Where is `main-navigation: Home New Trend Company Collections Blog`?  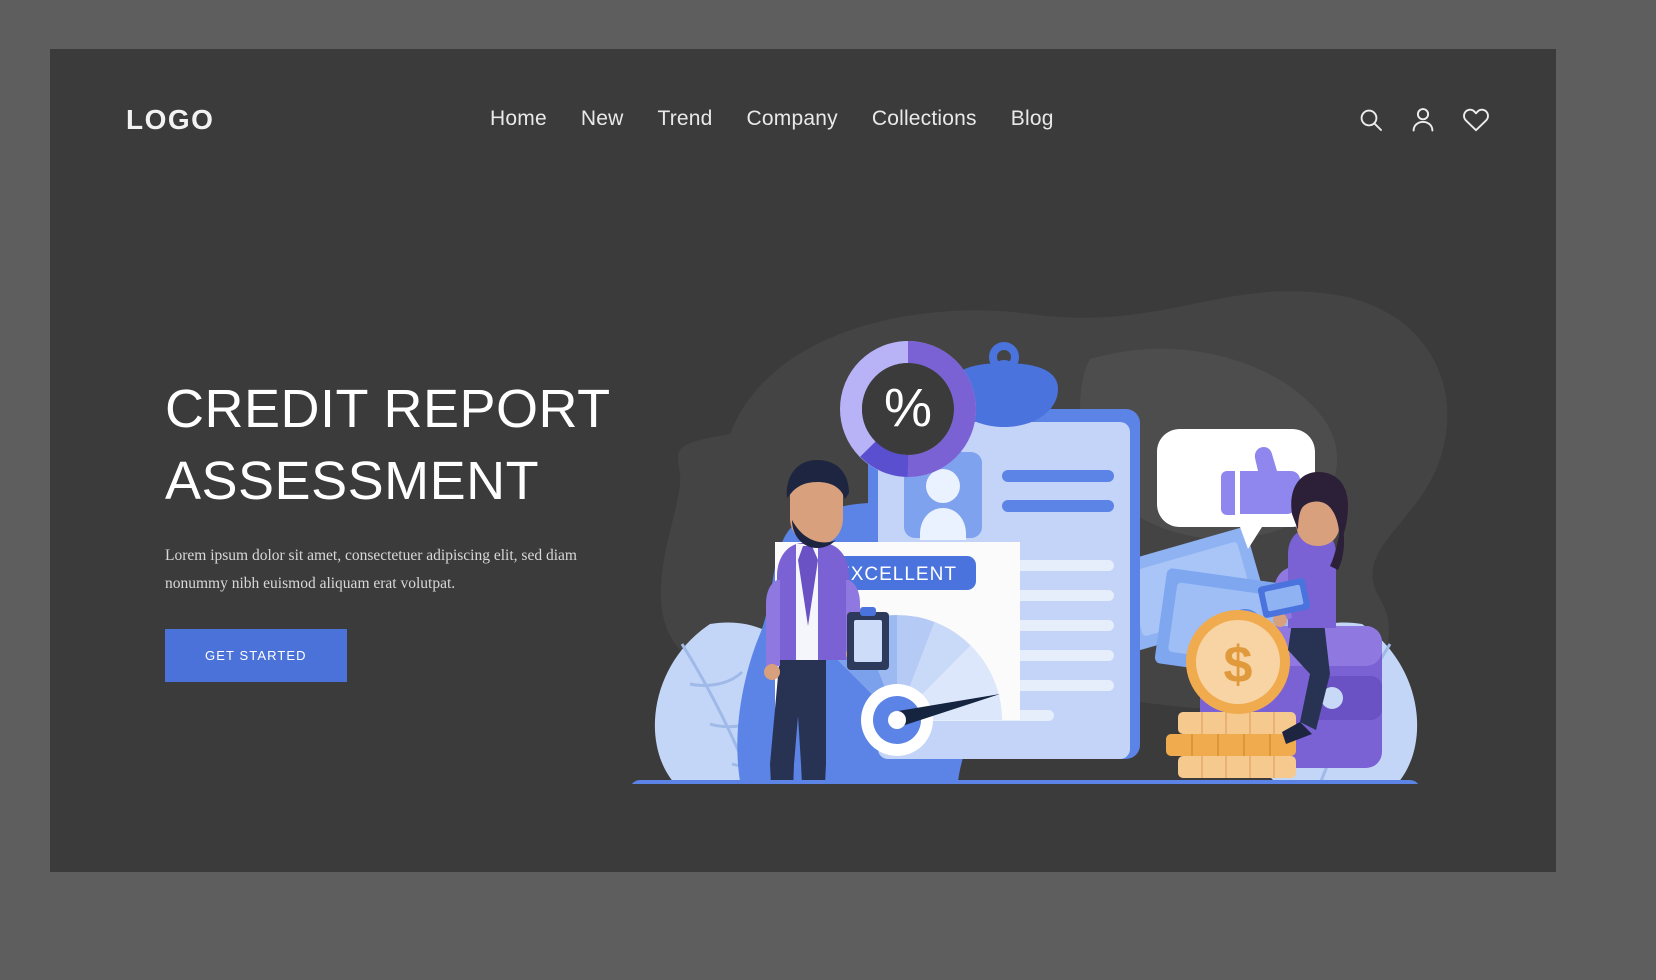
main-navigation: Home New Trend Company Collections Blog is located at coordinates (772, 119).